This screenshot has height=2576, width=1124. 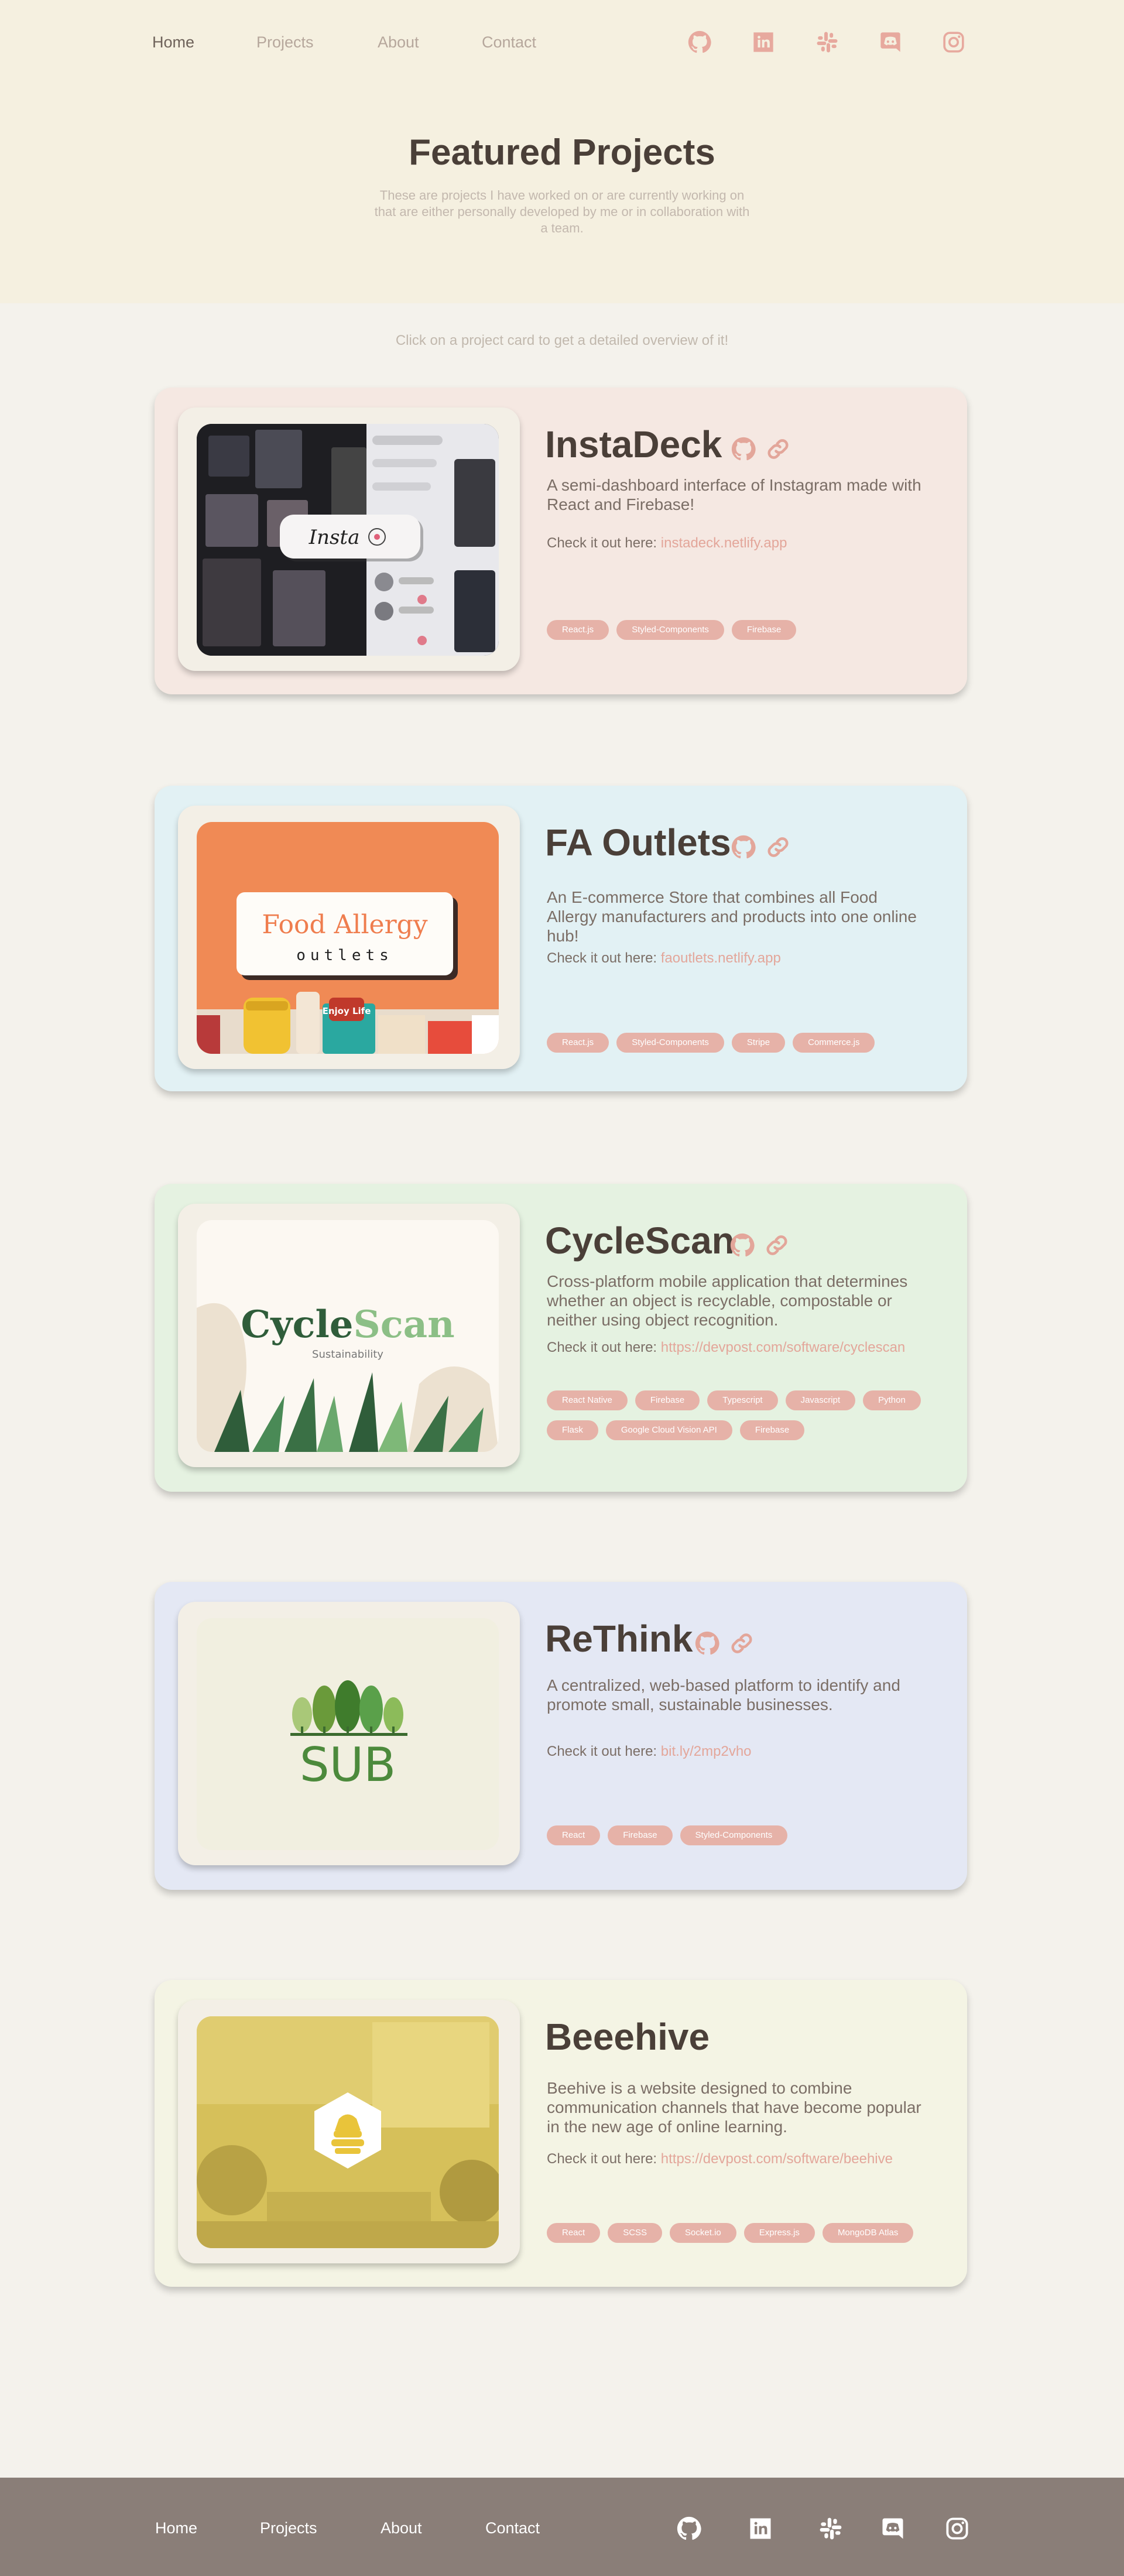 I want to click on tech-tag: SCSS, so click(x=636, y=2233).